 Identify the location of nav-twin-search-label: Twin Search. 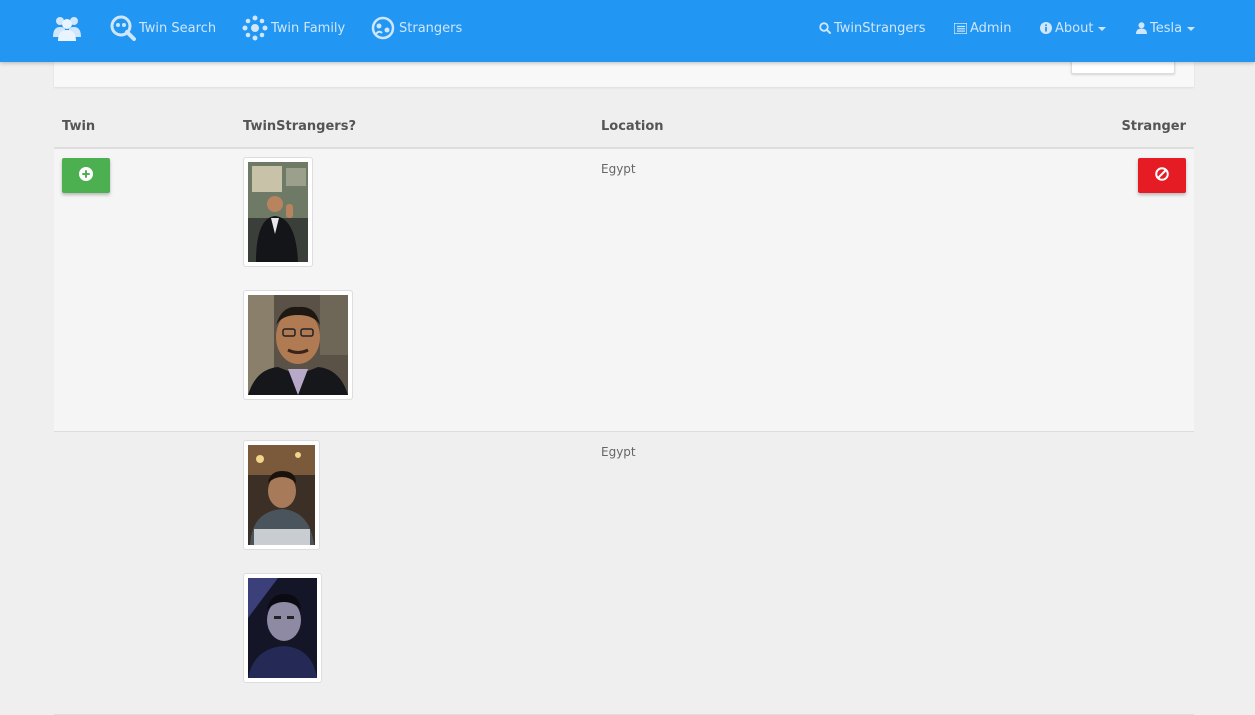
(178, 28).